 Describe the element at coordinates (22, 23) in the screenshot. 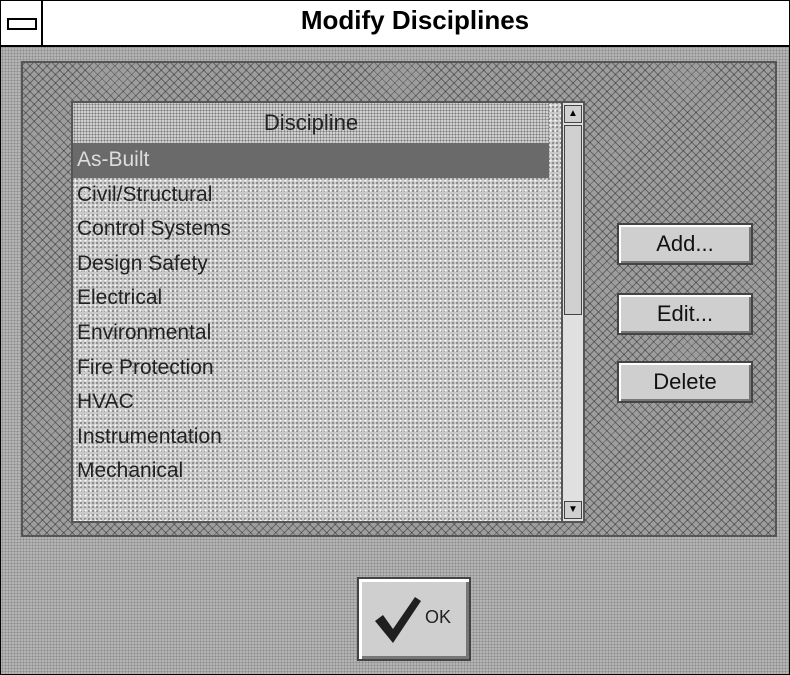

I see `system-menu-icon` at that location.